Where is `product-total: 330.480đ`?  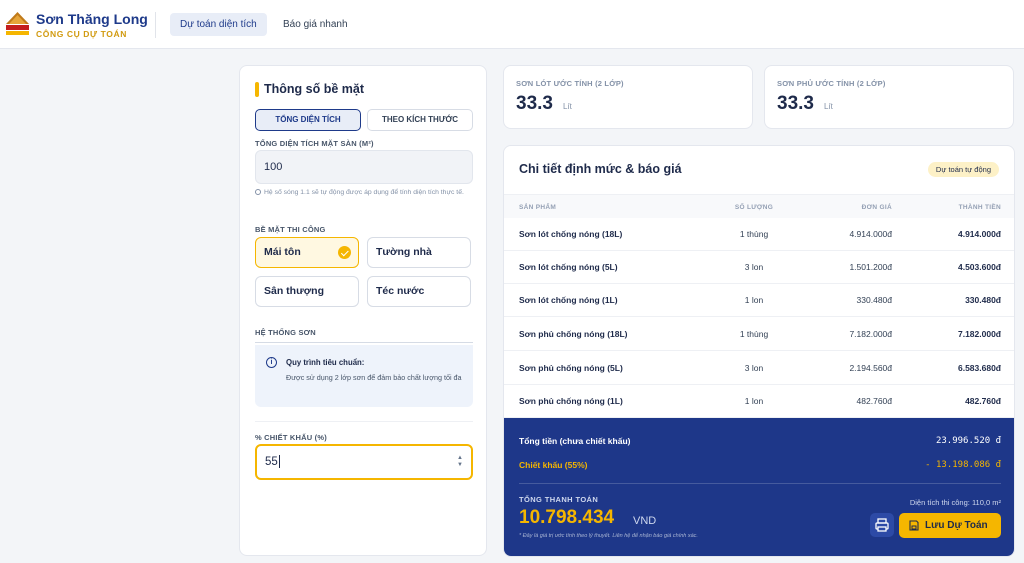 product-total: 330.480đ is located at coordinates (983, 300).